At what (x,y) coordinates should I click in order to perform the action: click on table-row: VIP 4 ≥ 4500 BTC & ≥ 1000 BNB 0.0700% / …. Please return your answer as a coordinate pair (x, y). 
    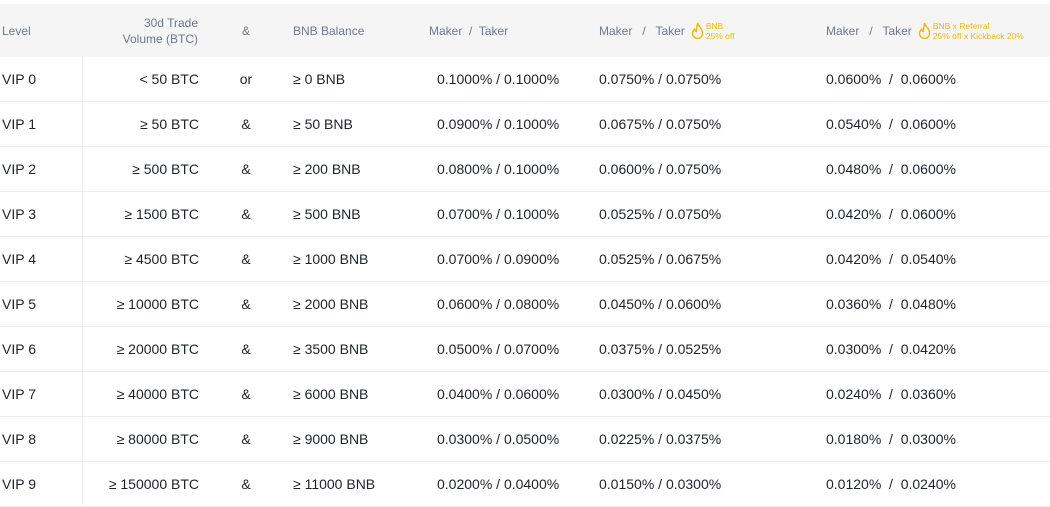
    Looking at the image, I should click on (525, 259).